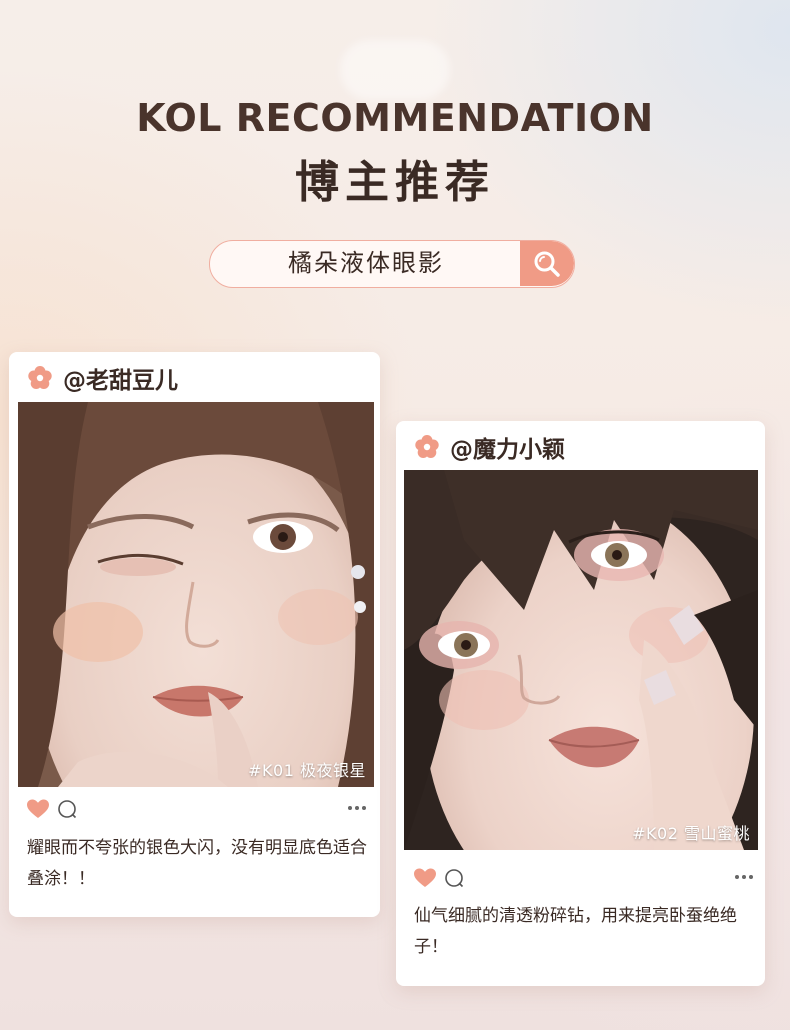  I want to click on search-icon, so click(547, 264).